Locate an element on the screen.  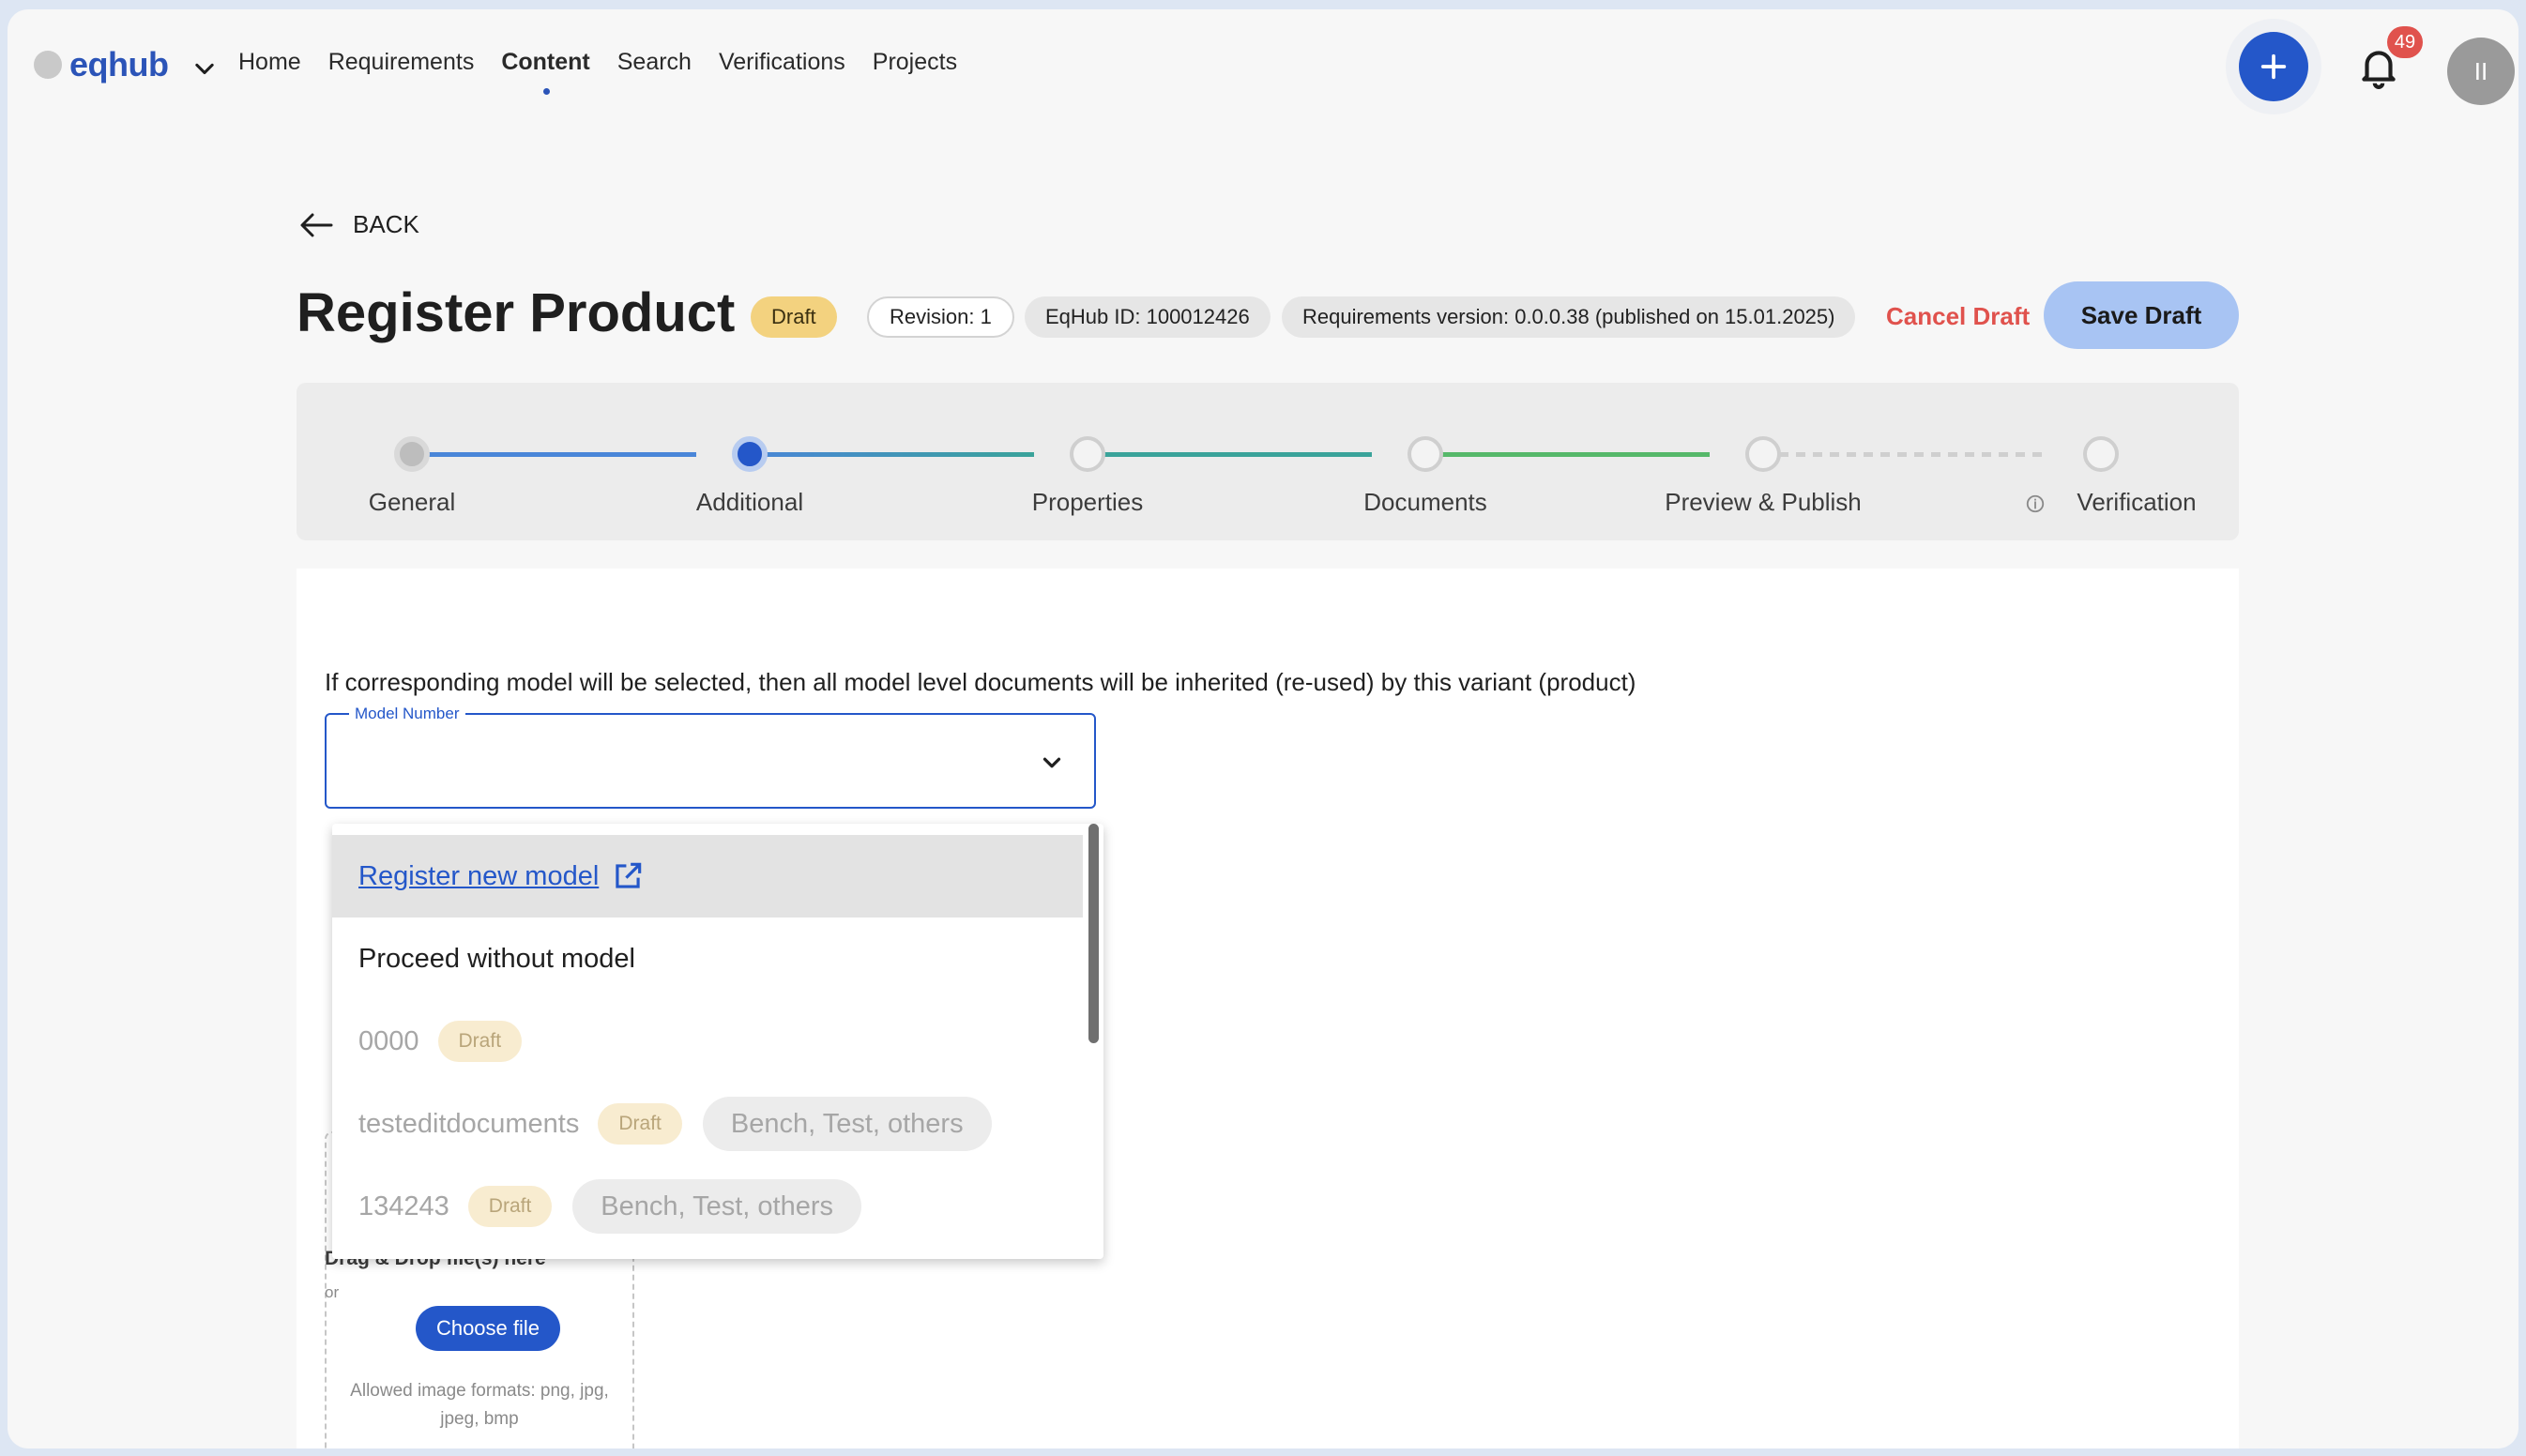
create-button is located at coordinates (2273, 66).